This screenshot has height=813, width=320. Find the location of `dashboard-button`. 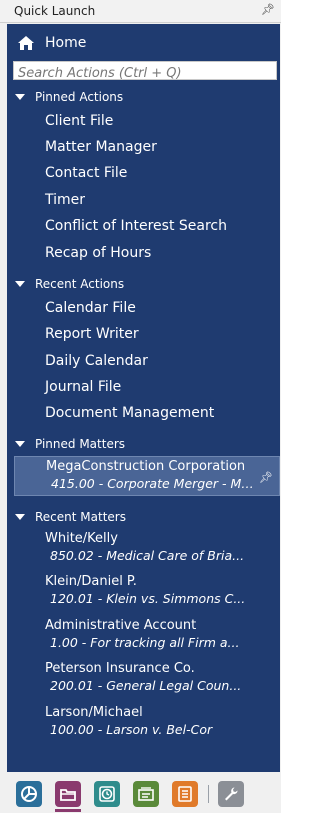

dashboard-button is located at coordinates (29, 794).